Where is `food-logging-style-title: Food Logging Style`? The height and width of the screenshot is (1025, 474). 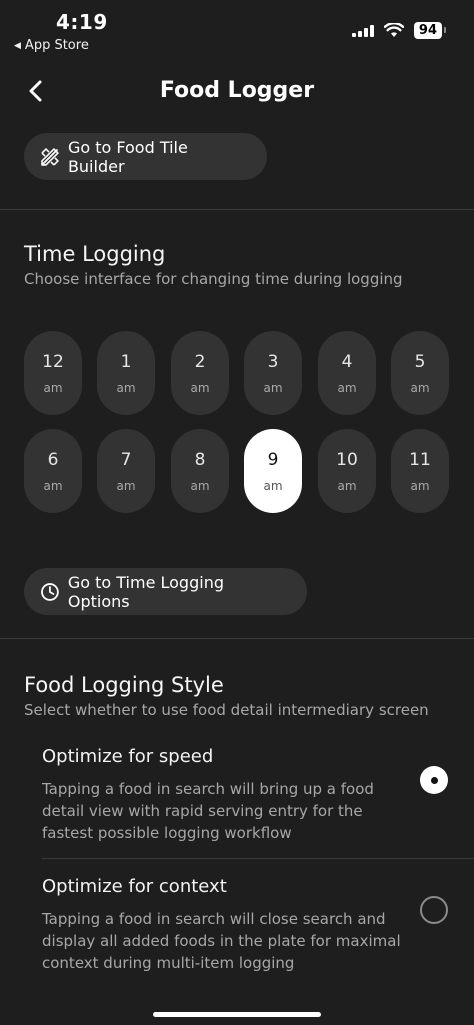 food-logging-style-title: Food Logging Style is located at coordinates (124, 685).